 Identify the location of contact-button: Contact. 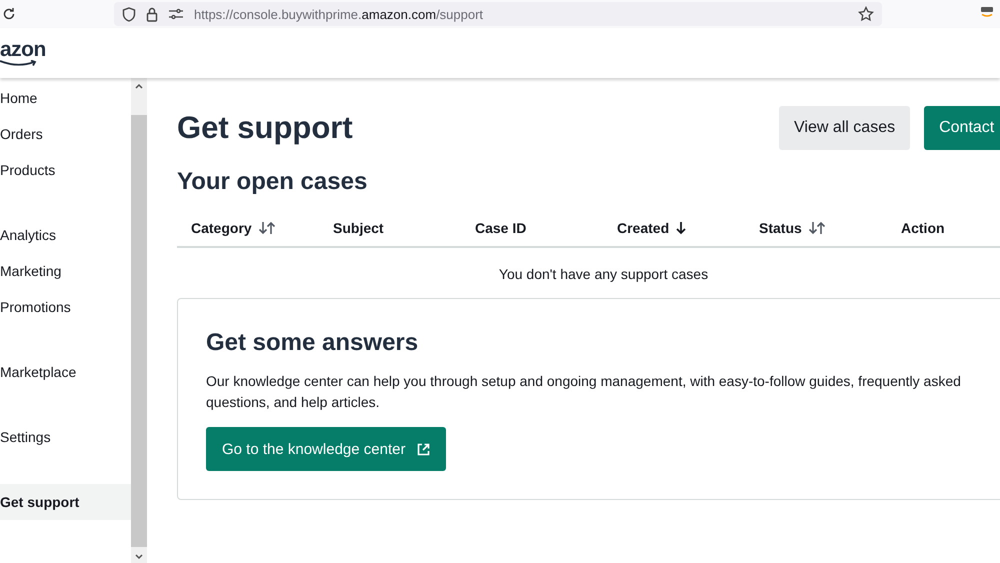
(962, 128).